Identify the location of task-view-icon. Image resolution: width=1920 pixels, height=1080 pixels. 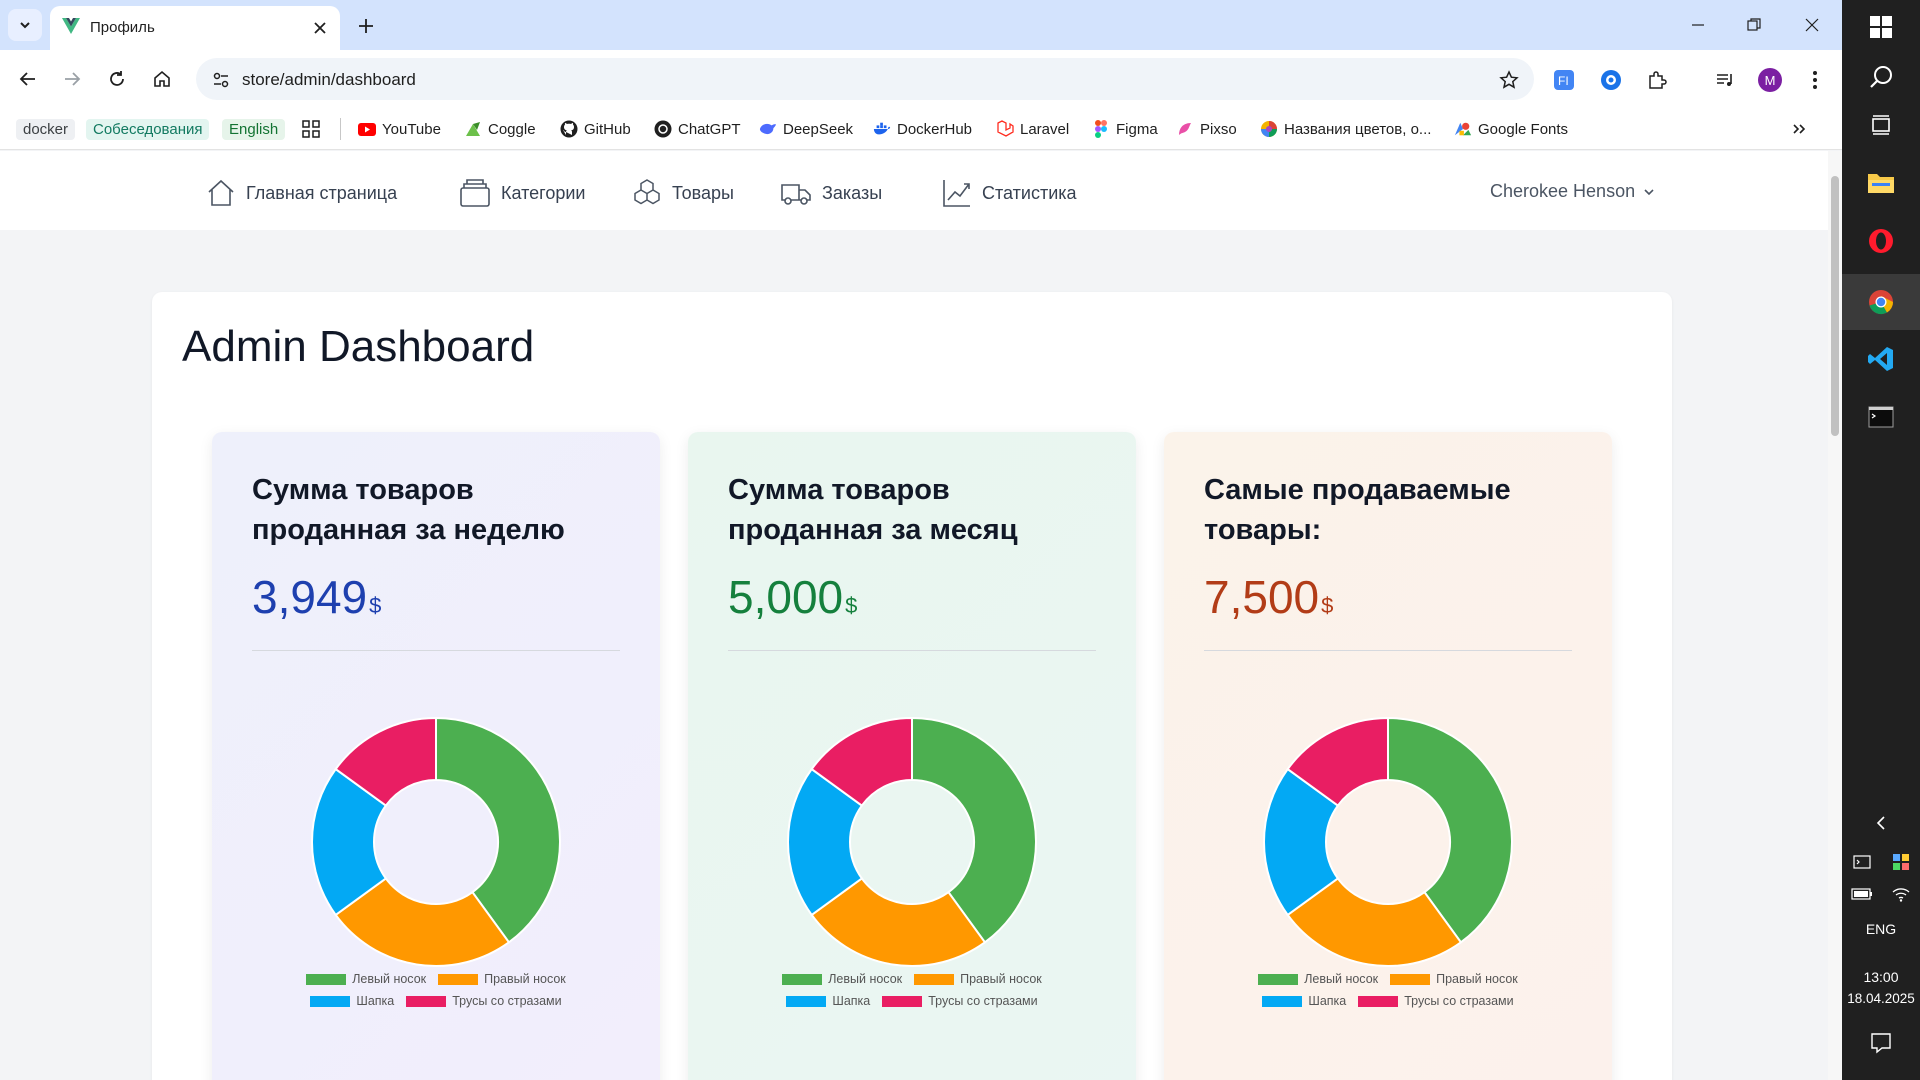
(1881, 125).